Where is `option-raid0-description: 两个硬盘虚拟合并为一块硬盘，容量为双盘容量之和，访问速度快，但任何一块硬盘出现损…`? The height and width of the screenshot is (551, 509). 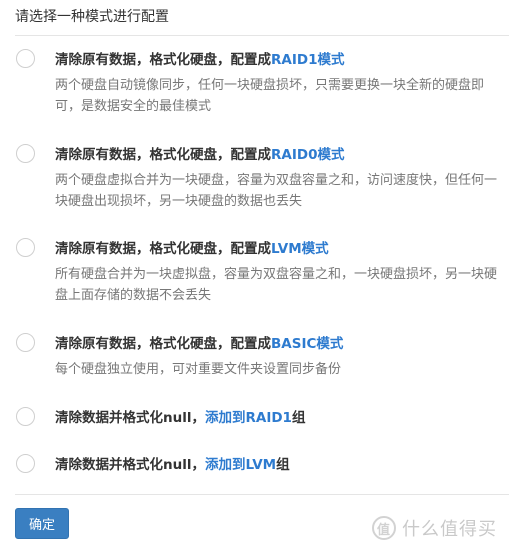 option-raid0-description: 两个硬盘虚拟合并为一块硬盘，容量为双盘容量之和，访问速度快，但任何一块硬盘出现损… is located at coordinates (276, 191).